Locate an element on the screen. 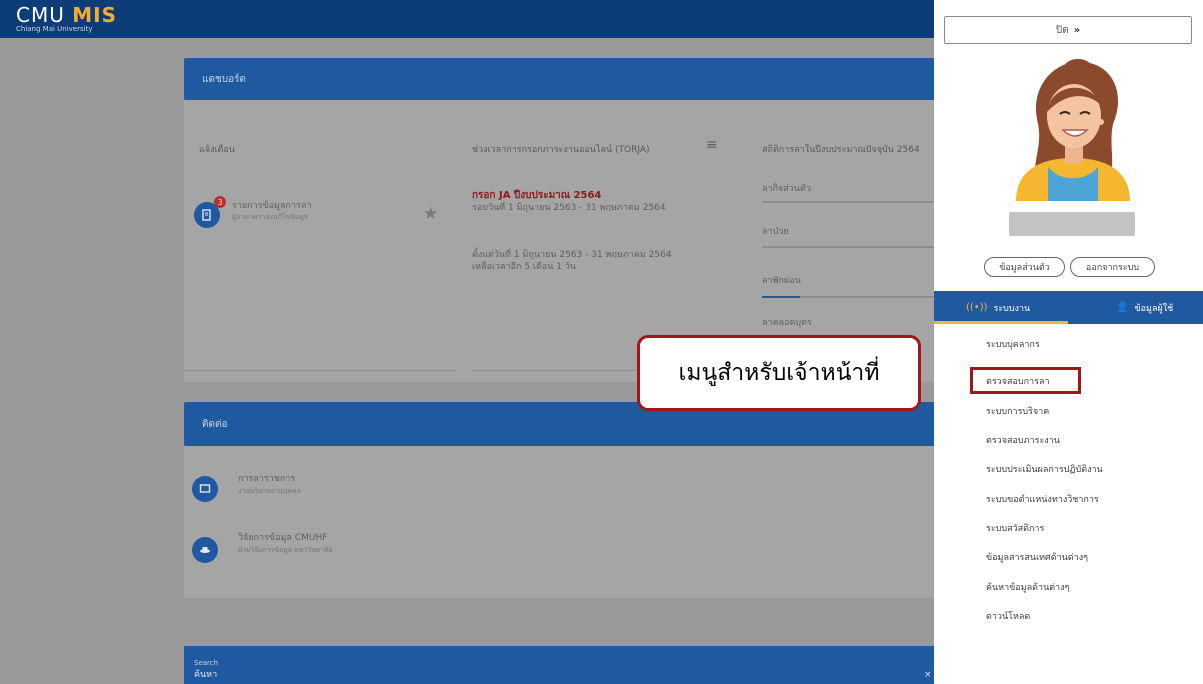  menu-item-search: ค้นหาข้อมูลด้านต่างๆ is located at coordinates (1027, 587).